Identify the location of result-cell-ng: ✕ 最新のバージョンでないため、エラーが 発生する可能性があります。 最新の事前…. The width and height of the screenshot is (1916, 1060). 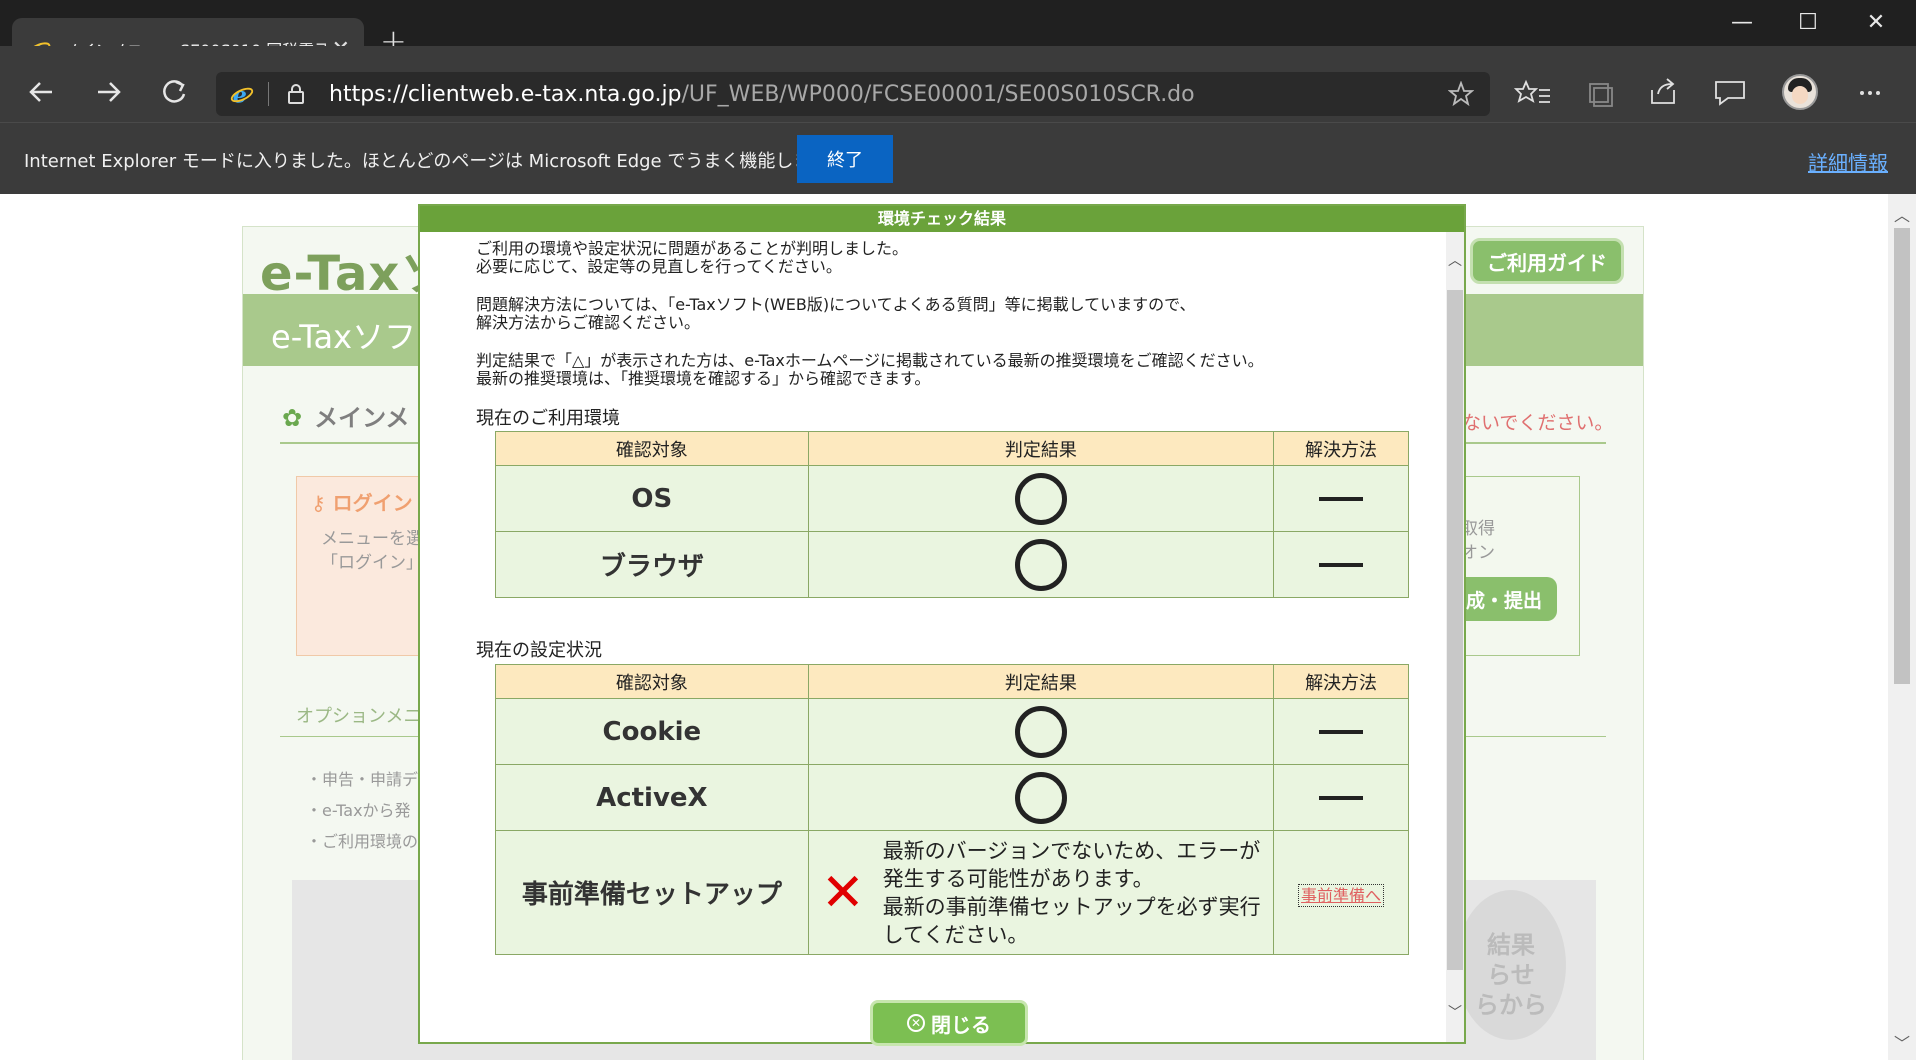
(1041, 892).